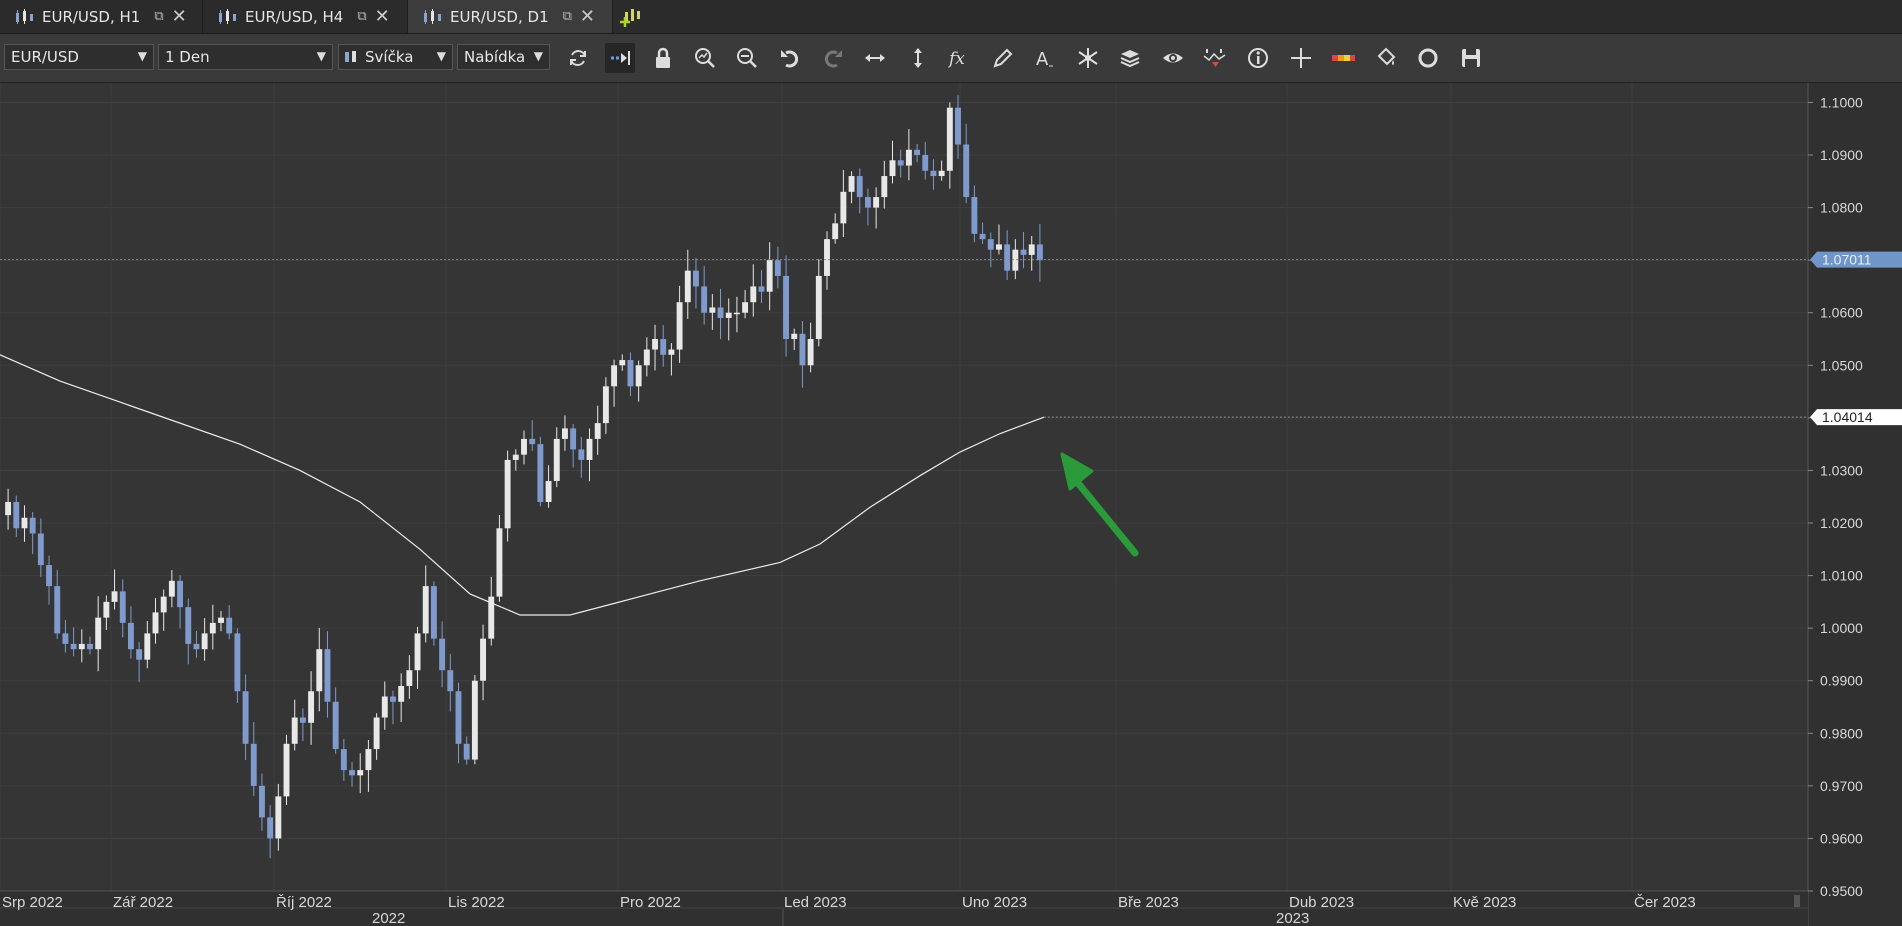  I want to click on horizontal-scale-icon, so click(875, 58).